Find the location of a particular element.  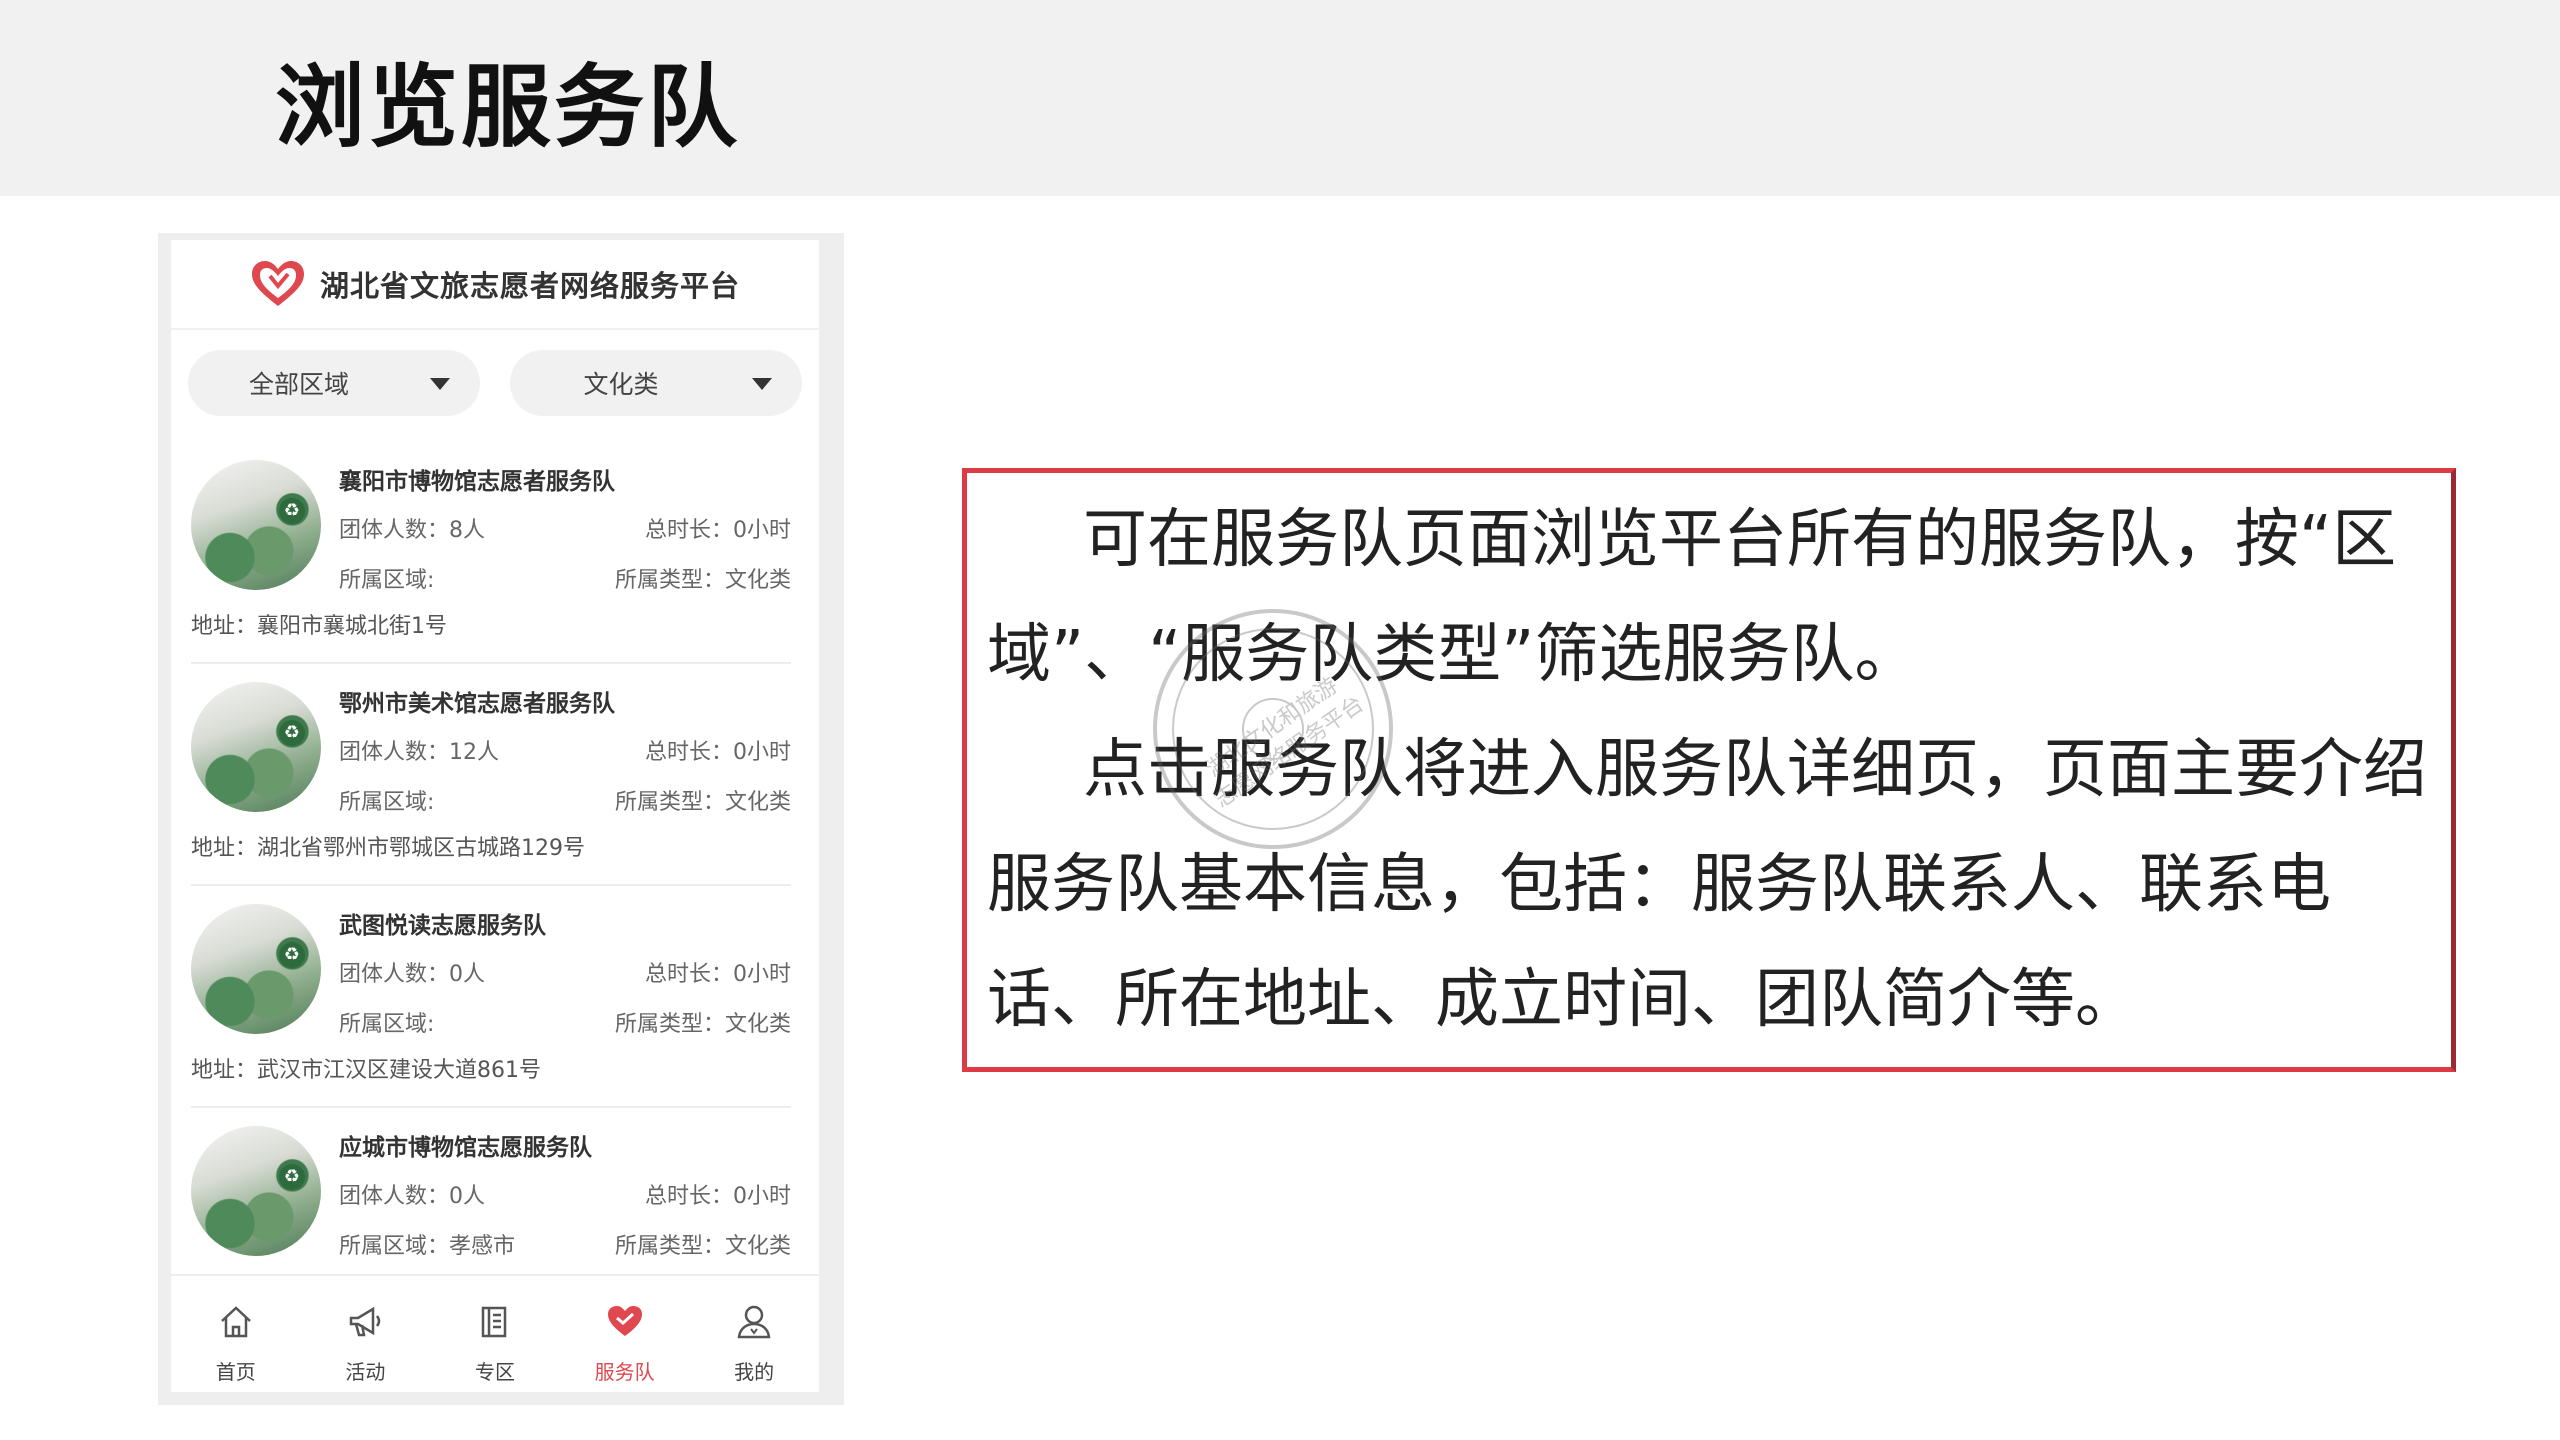

team-members: 团体人数：8人 is located at coordinates (412, 530).